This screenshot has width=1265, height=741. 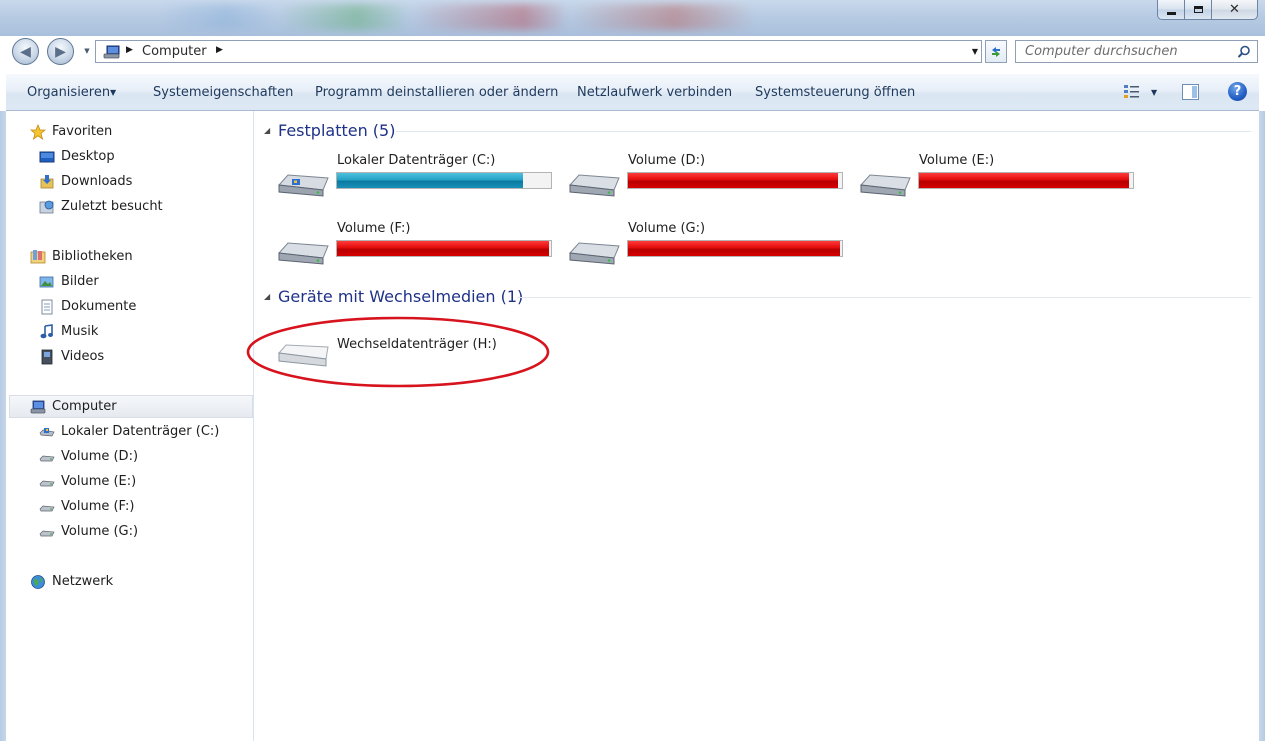 What do you see at coordinates (80, 281) in the screenshot?
I see `nav-item-label: Bilder` at bounding box center [80, 281].